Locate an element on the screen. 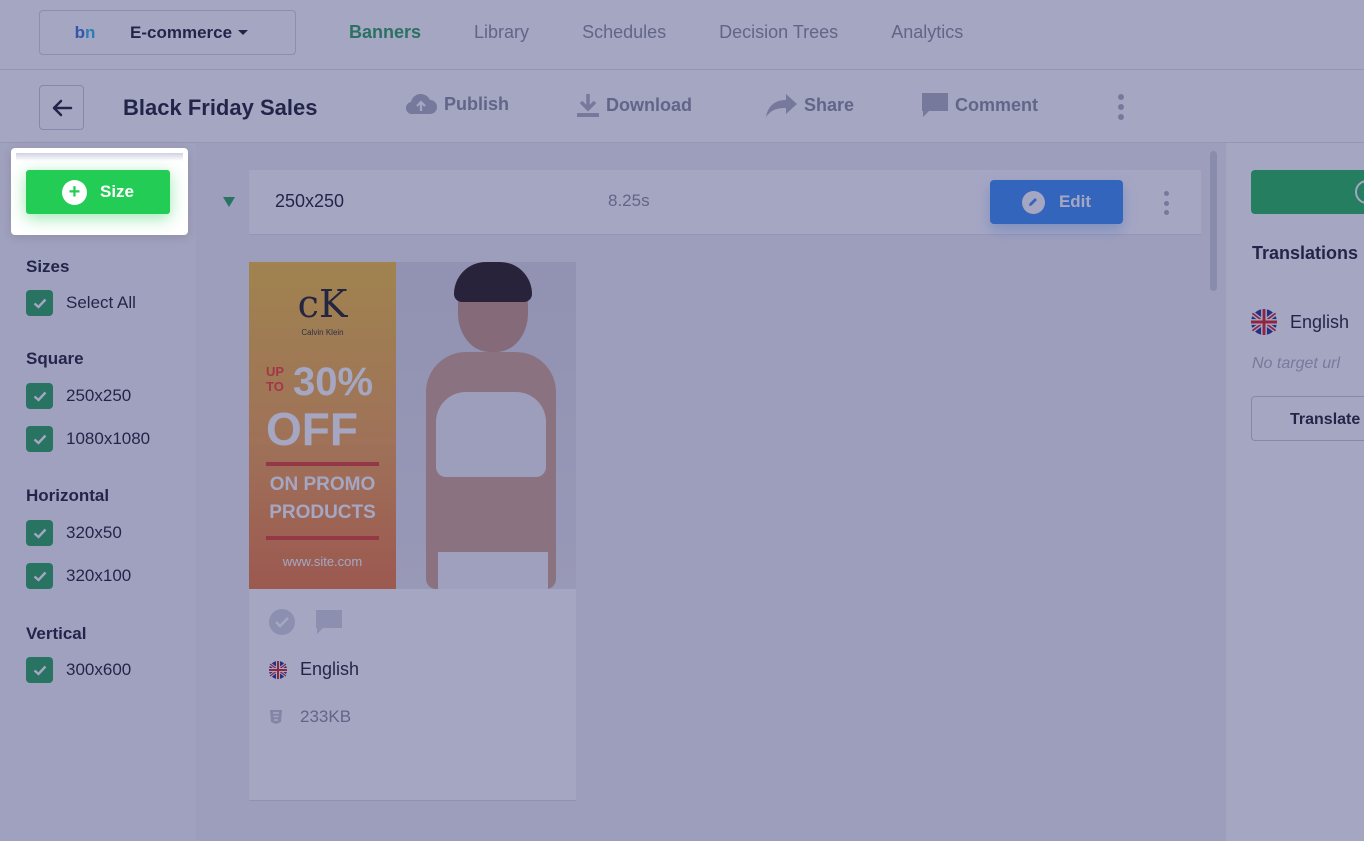 This screenshot has width=1364, height=841. card-weight: 233KB is located at coordinates (310, 717).